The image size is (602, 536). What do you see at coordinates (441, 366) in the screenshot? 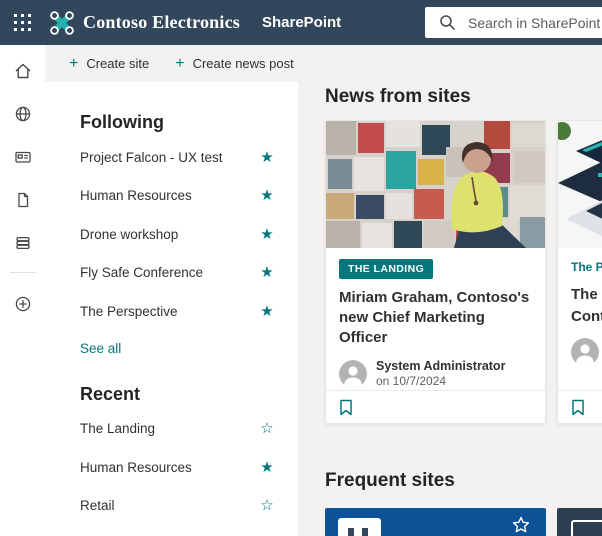
I see `author-name: System Administrator` at bounding box center [441, 366].